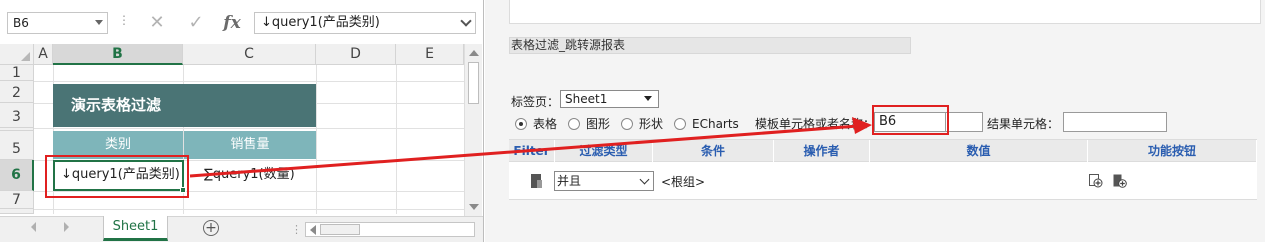  I want to click on function-icon: fx, so click(232, 23).